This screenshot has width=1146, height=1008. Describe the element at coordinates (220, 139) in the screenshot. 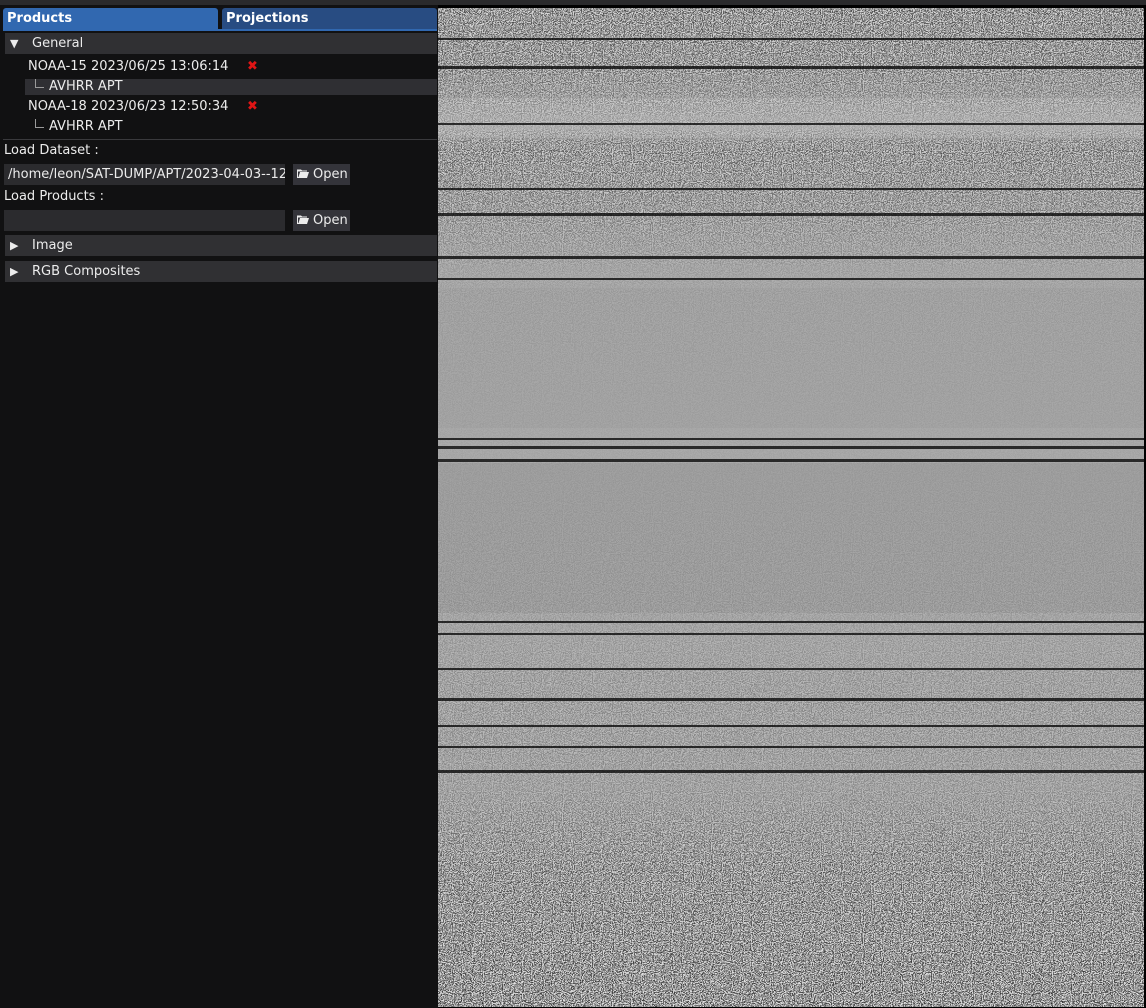

I see `separator` at that location.